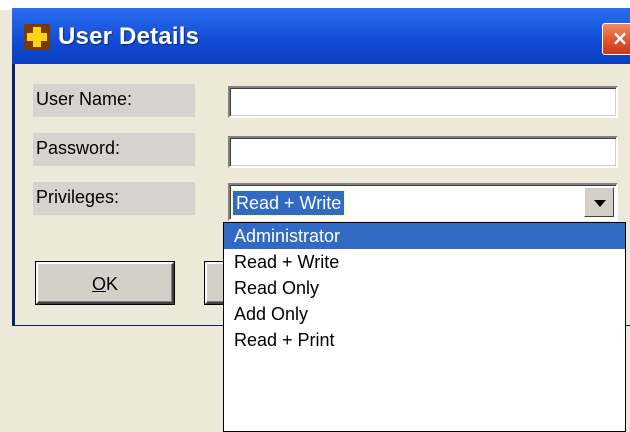  What do you see at coordinates (424, 314) in the screenshot?
I see `dropdown-option-add-only: Add Only` at bounding box center [424, 314].